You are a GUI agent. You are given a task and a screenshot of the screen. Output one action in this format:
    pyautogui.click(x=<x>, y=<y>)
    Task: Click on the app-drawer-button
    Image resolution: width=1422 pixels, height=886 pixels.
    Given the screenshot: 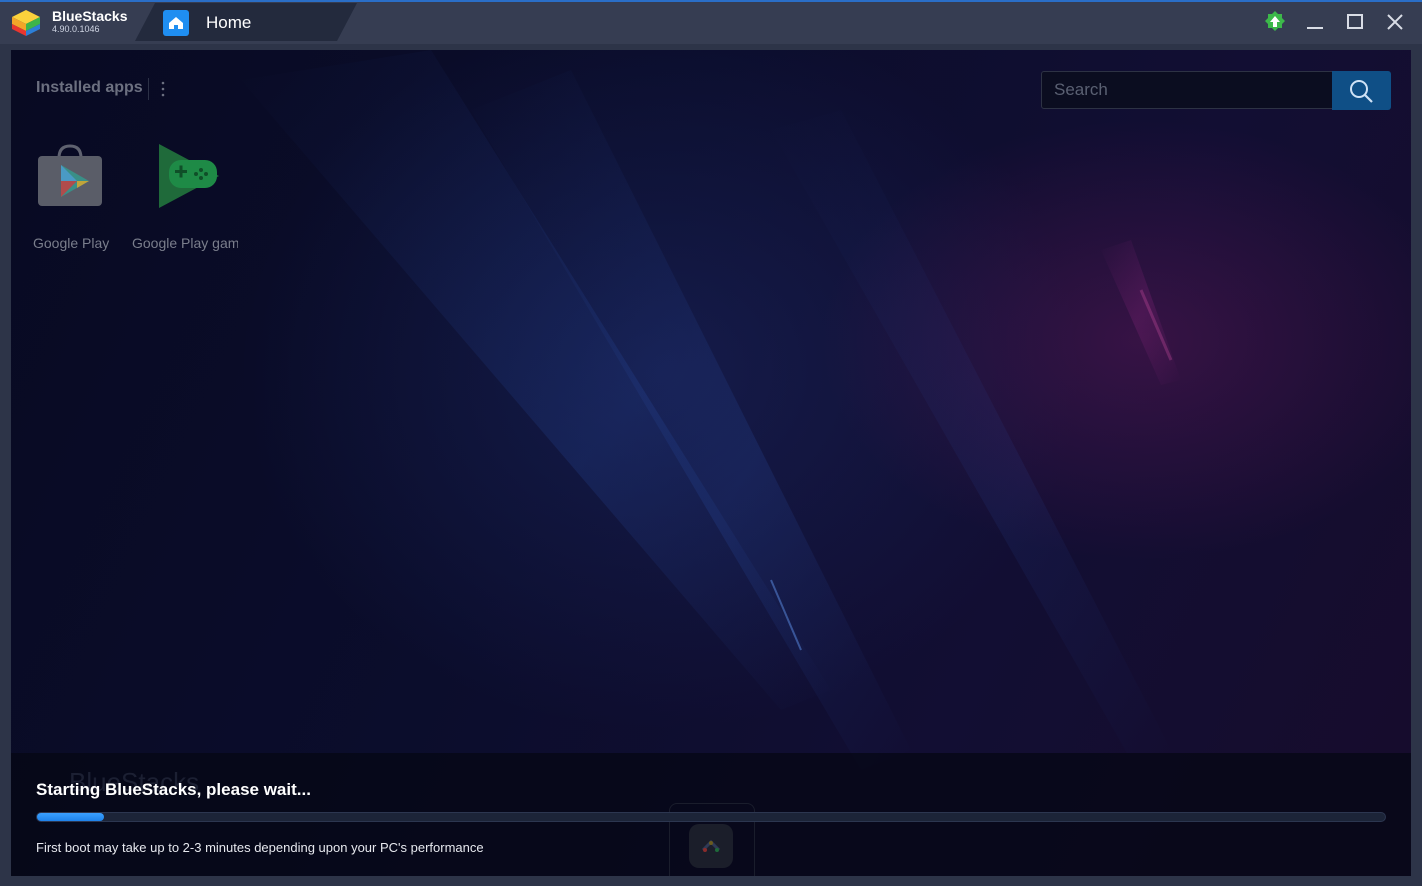 What is the action you would take?
    pyautogui.click(x=711, y=846)
    